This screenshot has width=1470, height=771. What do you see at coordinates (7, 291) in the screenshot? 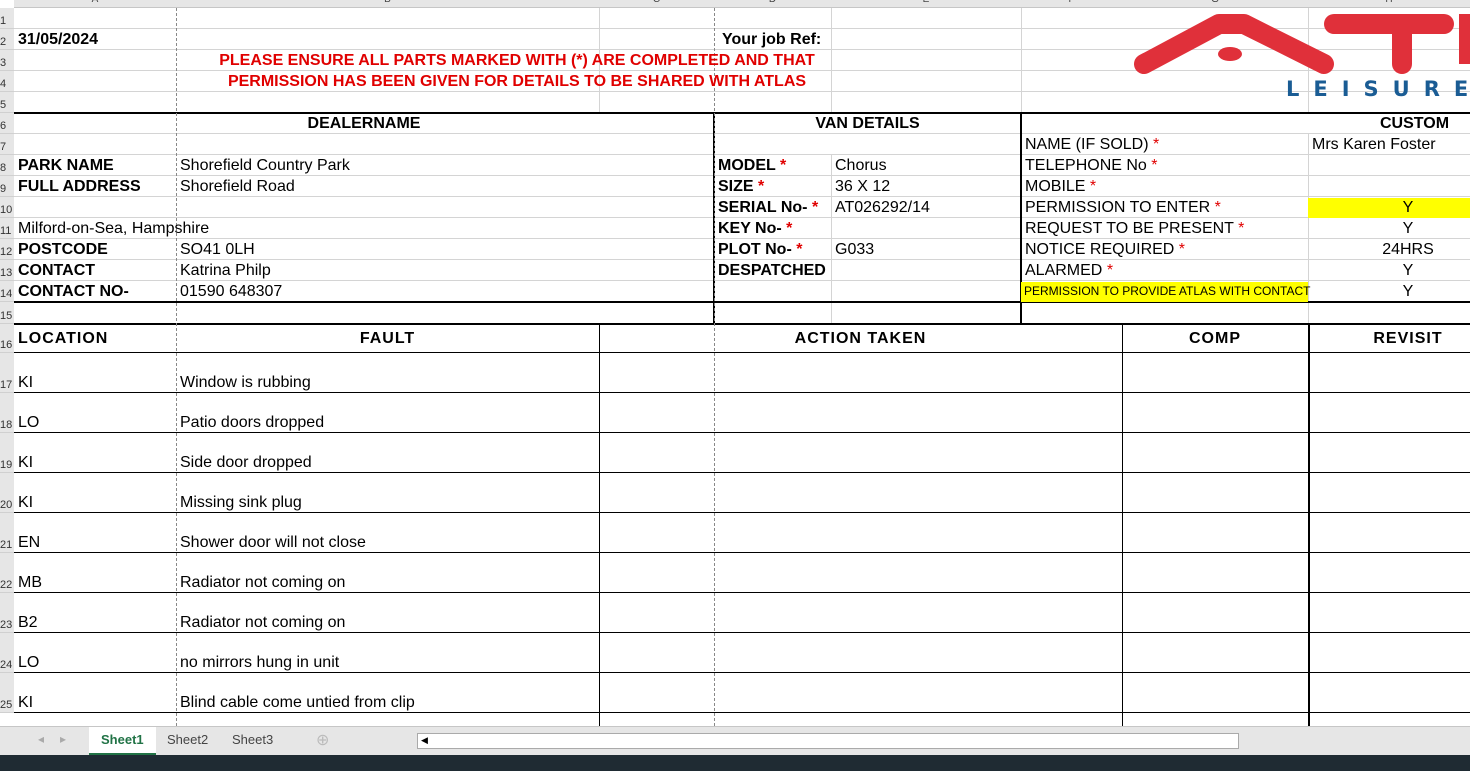
I see `row-header: 14` at bounding box center [7, 291].